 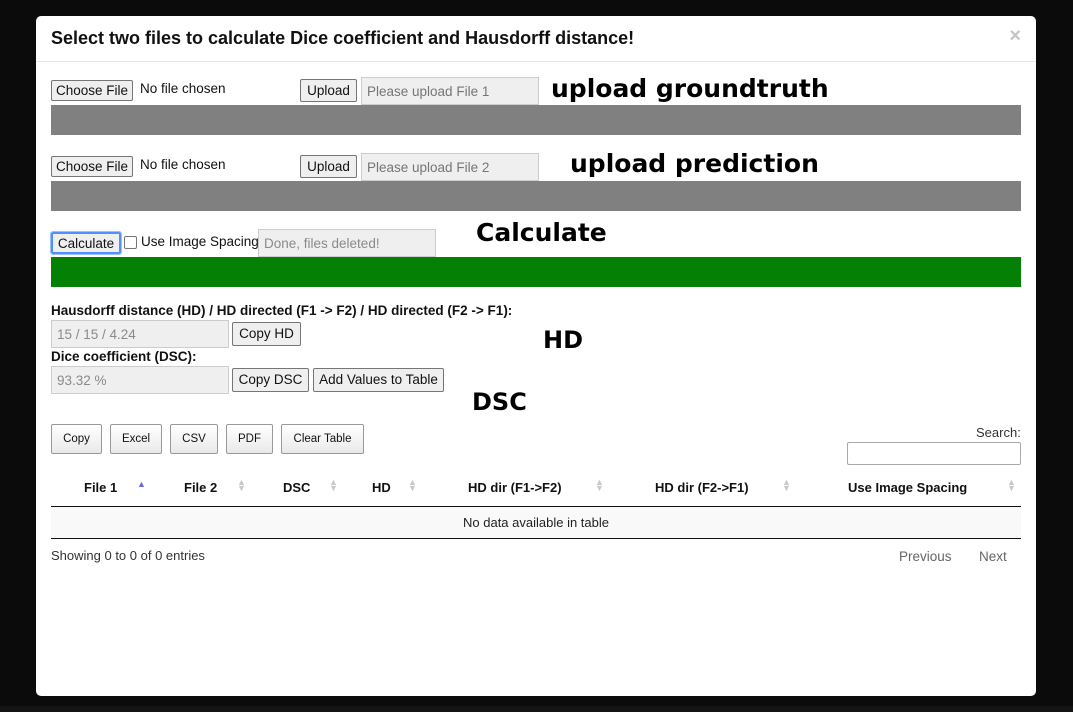 What do you see at coordinates (536, 522) in the screenshot?
I see `table-empty-row: No data available in table` at bounding box center [536, 522].